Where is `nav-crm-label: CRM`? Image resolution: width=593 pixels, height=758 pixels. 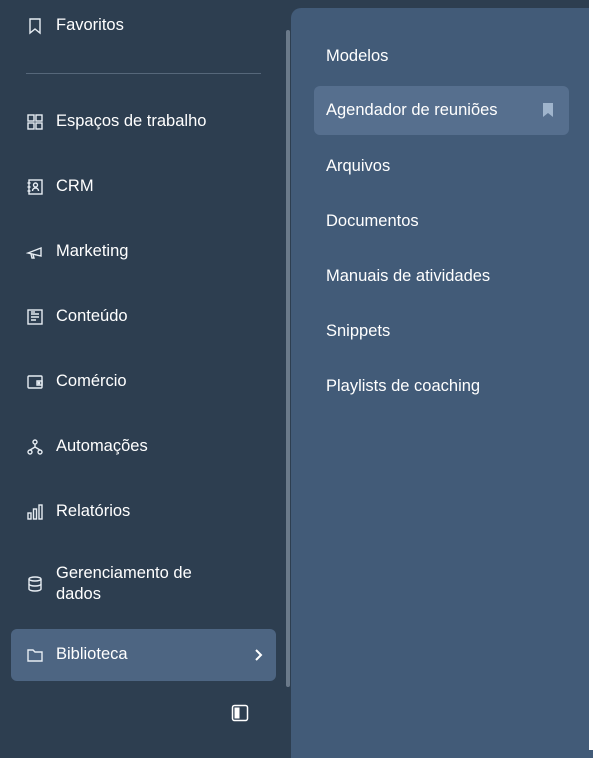 nav-crm-label: CRM is located at coordinates (75, 186).